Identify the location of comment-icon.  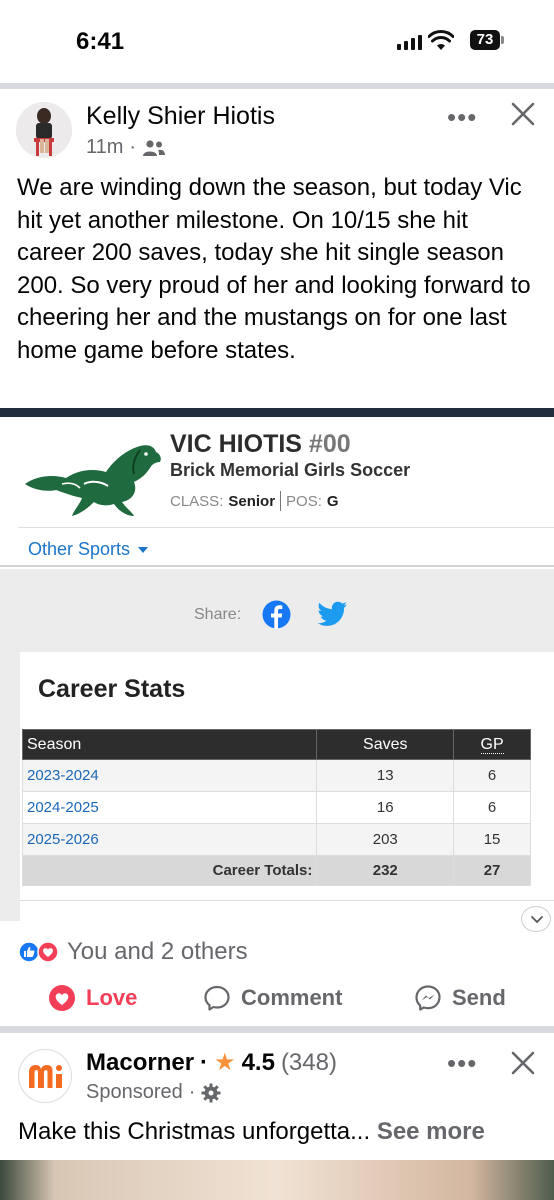
(217, 998).